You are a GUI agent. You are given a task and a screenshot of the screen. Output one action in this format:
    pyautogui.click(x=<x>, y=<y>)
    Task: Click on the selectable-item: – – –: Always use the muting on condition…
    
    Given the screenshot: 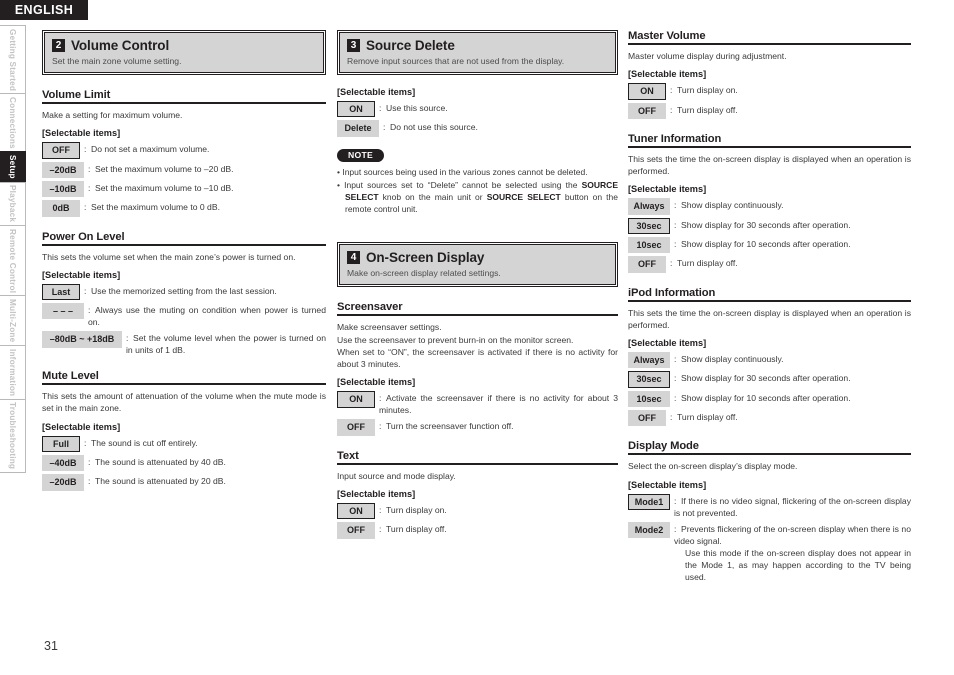 What is the action you would take?
    pyautogui.click(x=184, y=315)
    